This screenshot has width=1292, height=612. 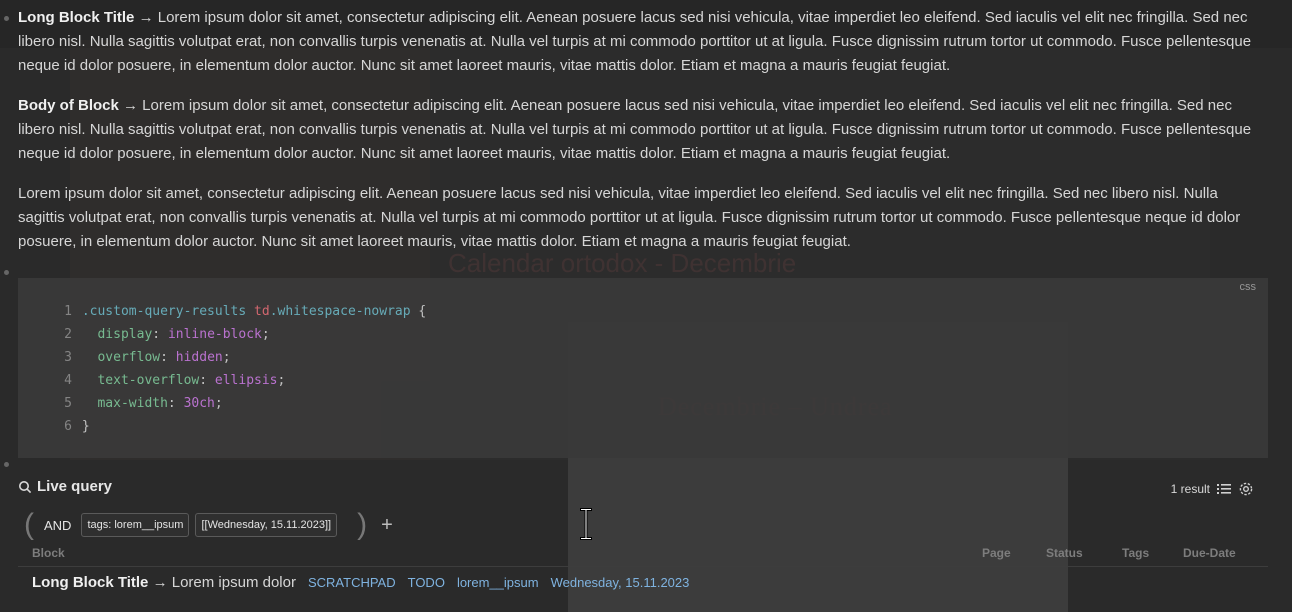 What do you see at coordinates (1135, 553) in the screenshot?
I see `column-tags: Tags` at bounding box center [1135, 553].